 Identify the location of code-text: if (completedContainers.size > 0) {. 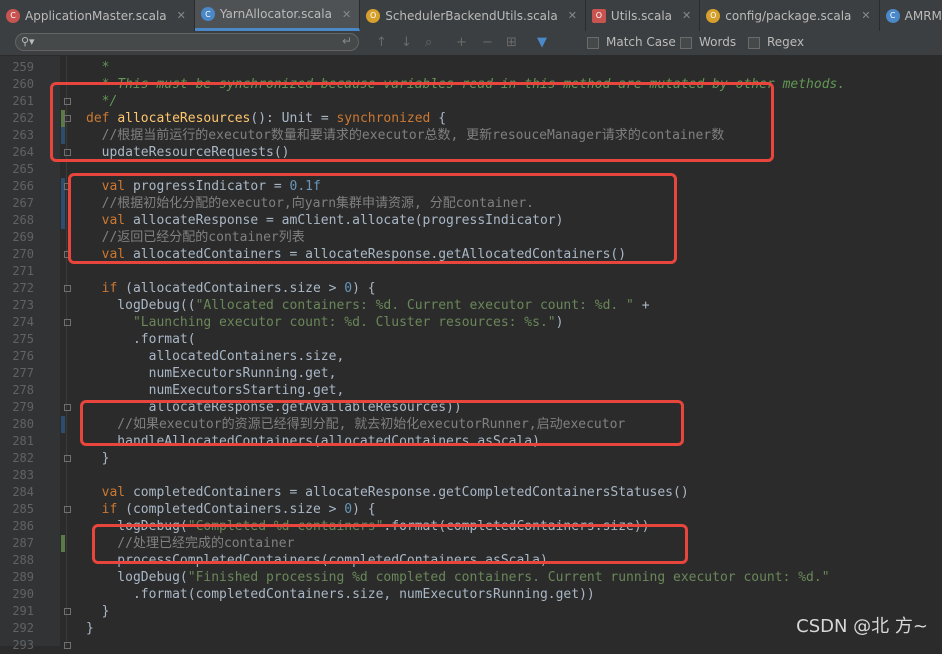
(238, 509).